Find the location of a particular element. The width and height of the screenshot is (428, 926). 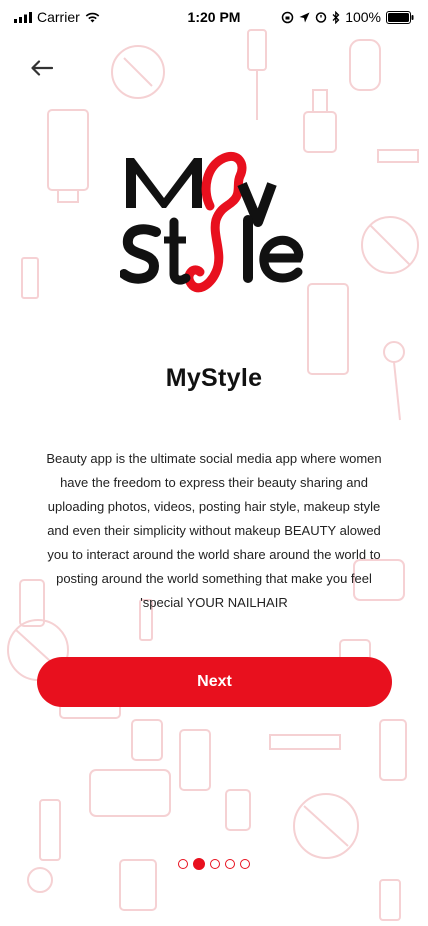

location-icon is located at coordinates (304, 17).